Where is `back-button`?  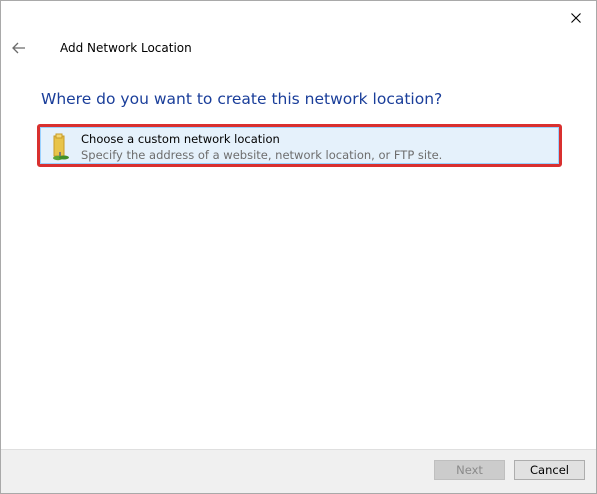
back-button is located at coordinates (19, 48).